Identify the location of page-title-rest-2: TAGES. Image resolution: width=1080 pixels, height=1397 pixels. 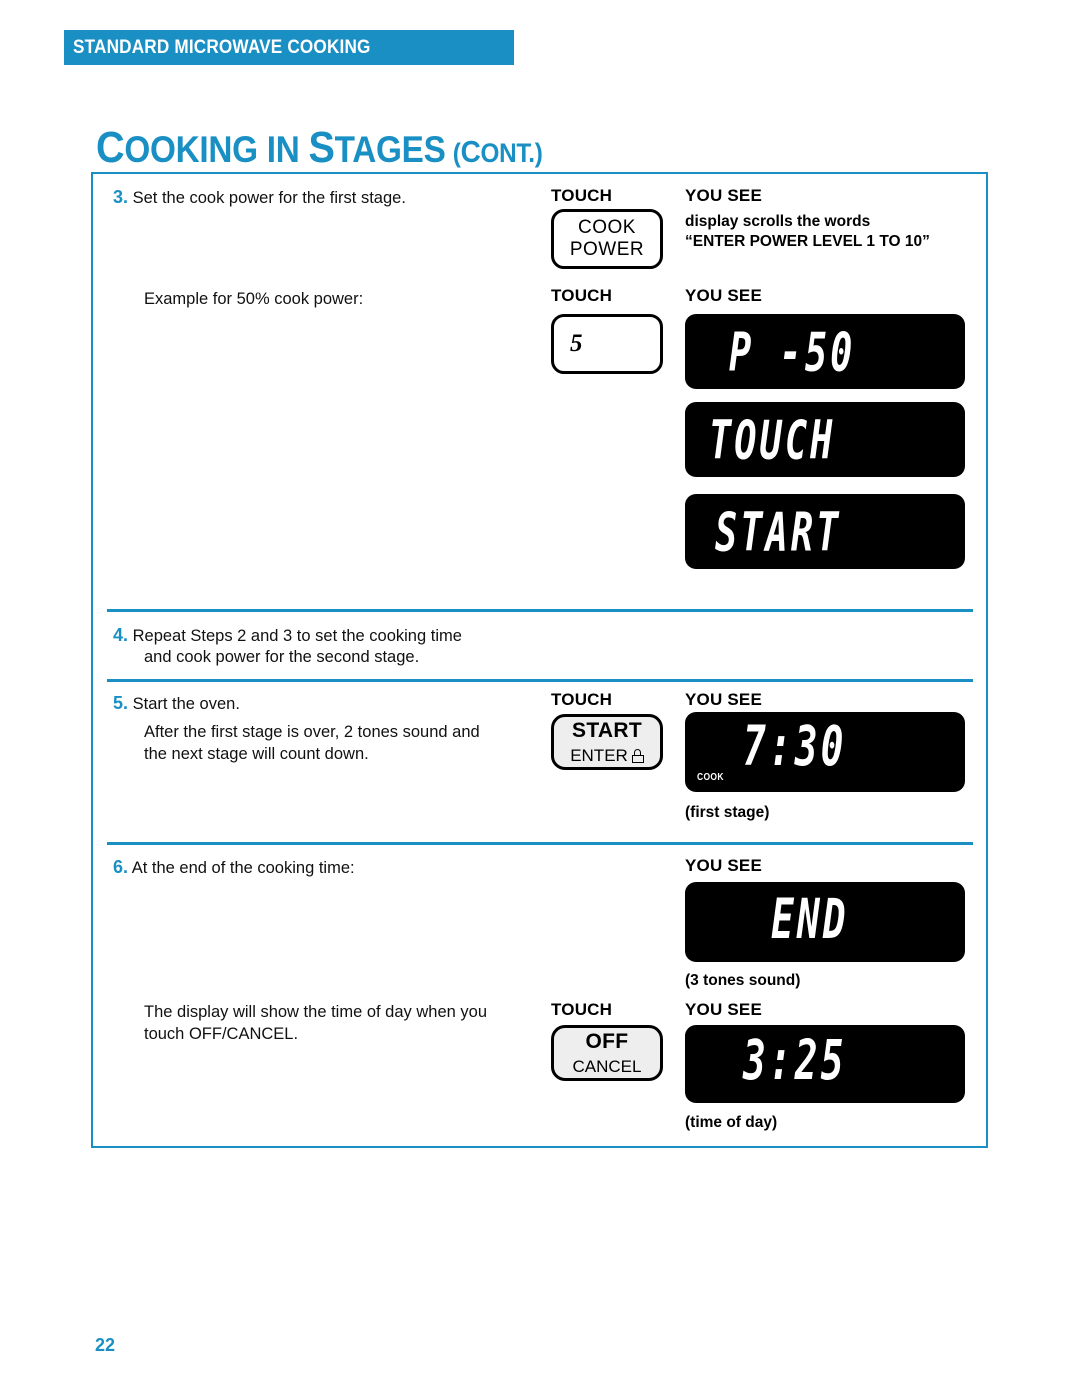
(390, 149).